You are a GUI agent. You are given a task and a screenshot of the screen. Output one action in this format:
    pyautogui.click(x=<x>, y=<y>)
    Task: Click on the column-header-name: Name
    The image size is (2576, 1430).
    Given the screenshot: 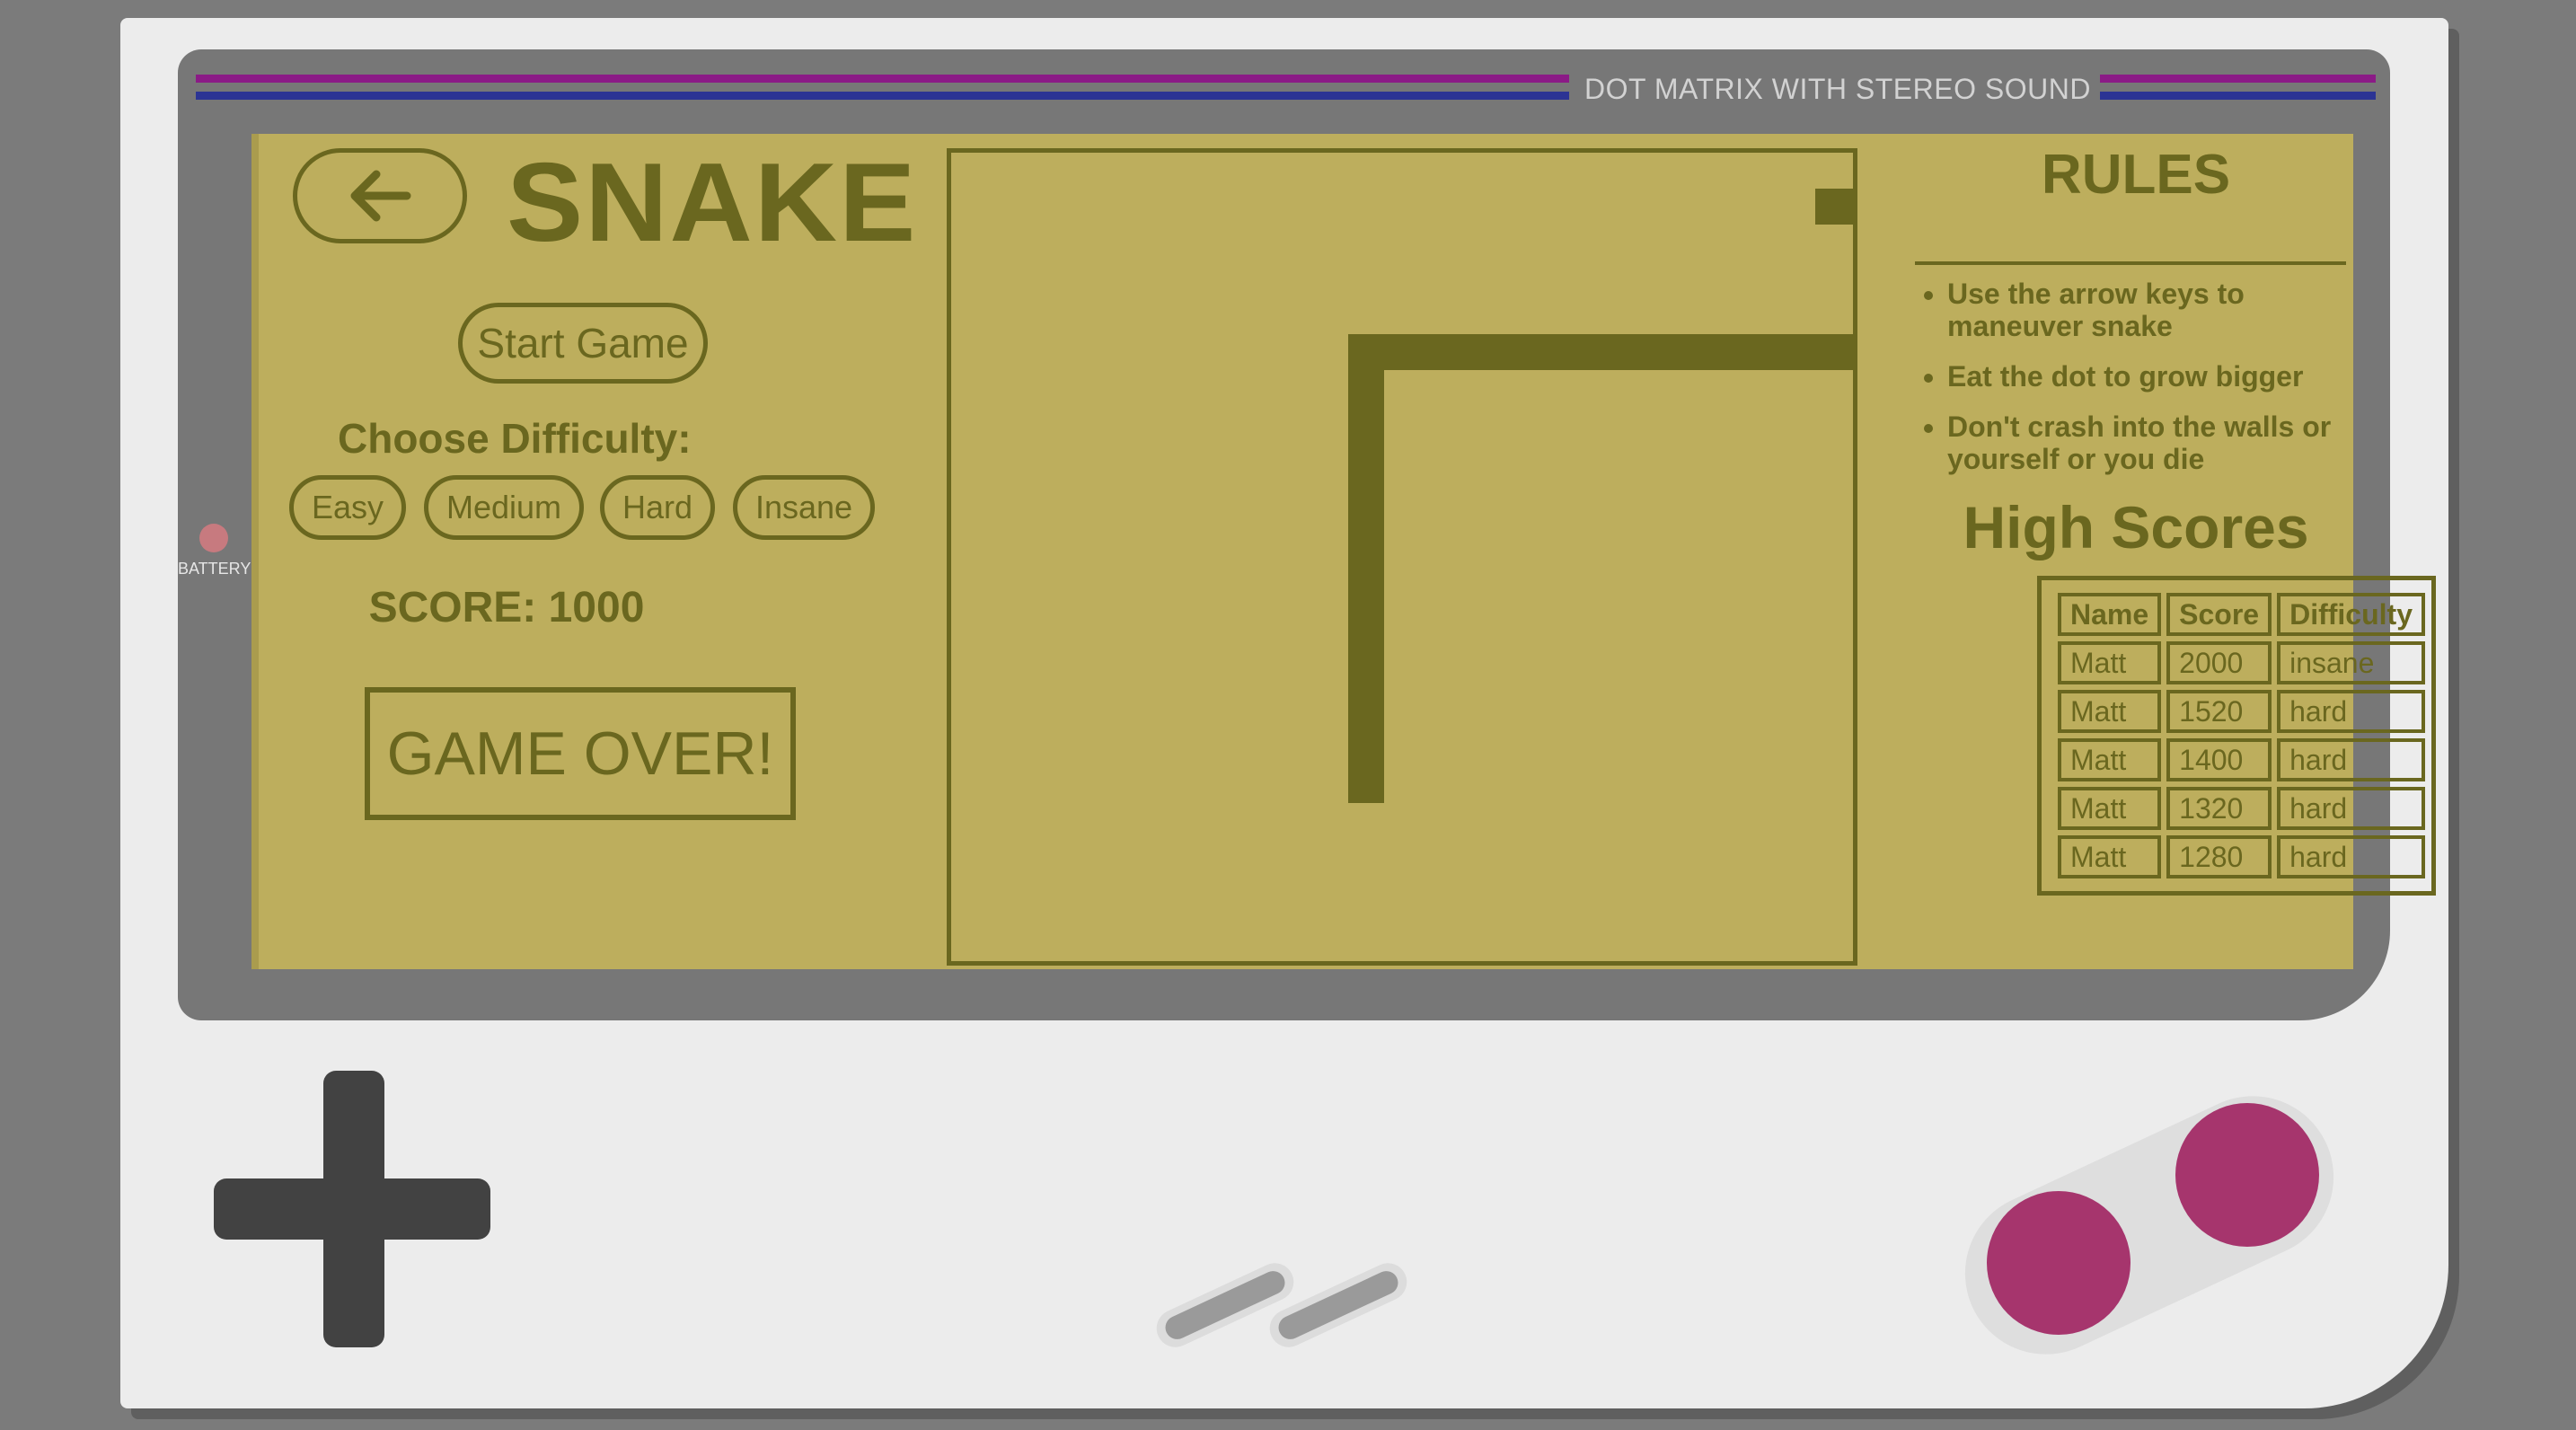 What is the action you would take?
    pyautogui.click(x=2110, y=614)
    